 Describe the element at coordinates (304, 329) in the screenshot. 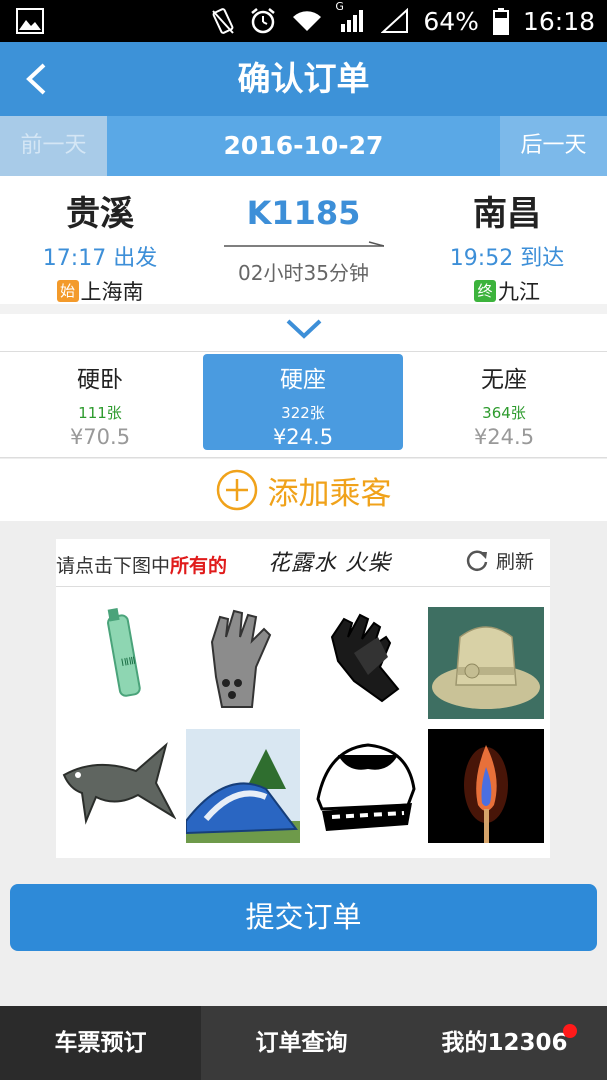

I see `chevron-down-icon` at that location.